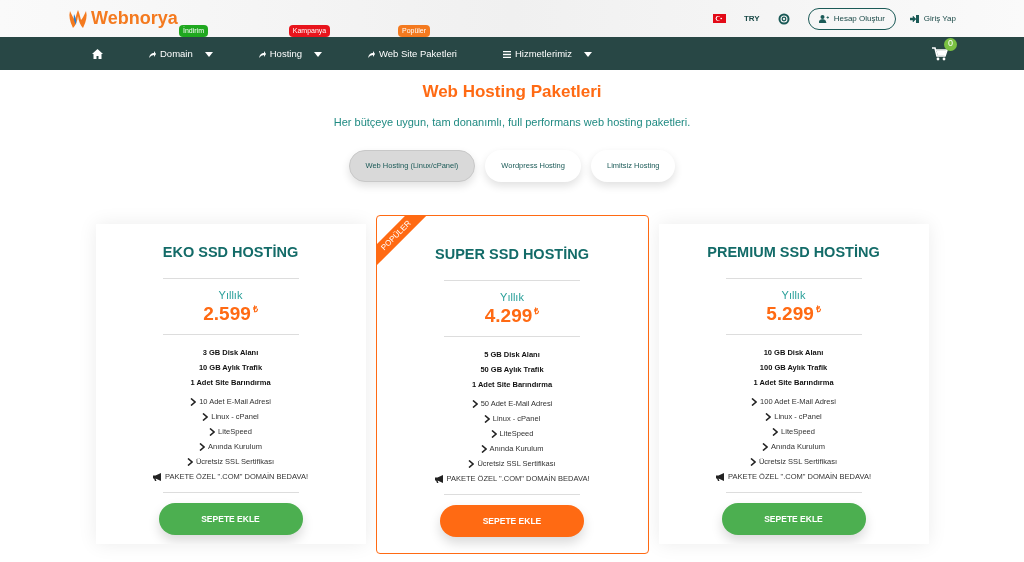  I want to click on price: 2.599, so click(227, 314).